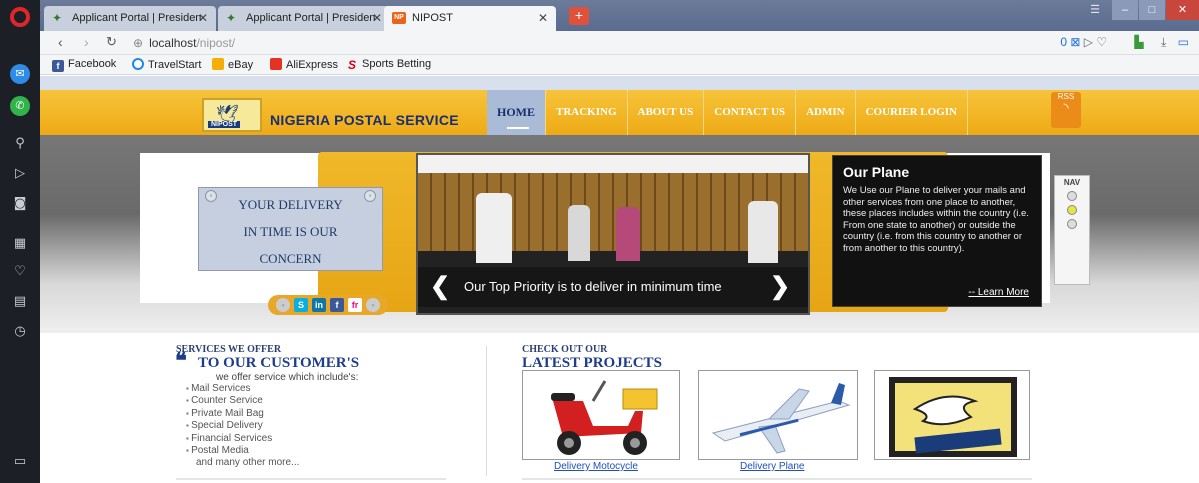 The height and width of the screenshot is (483, 1199). Describe the element at coordinates (399, 18) in the screenshot. I see `nipost-favicon-icon: NP` at that location.